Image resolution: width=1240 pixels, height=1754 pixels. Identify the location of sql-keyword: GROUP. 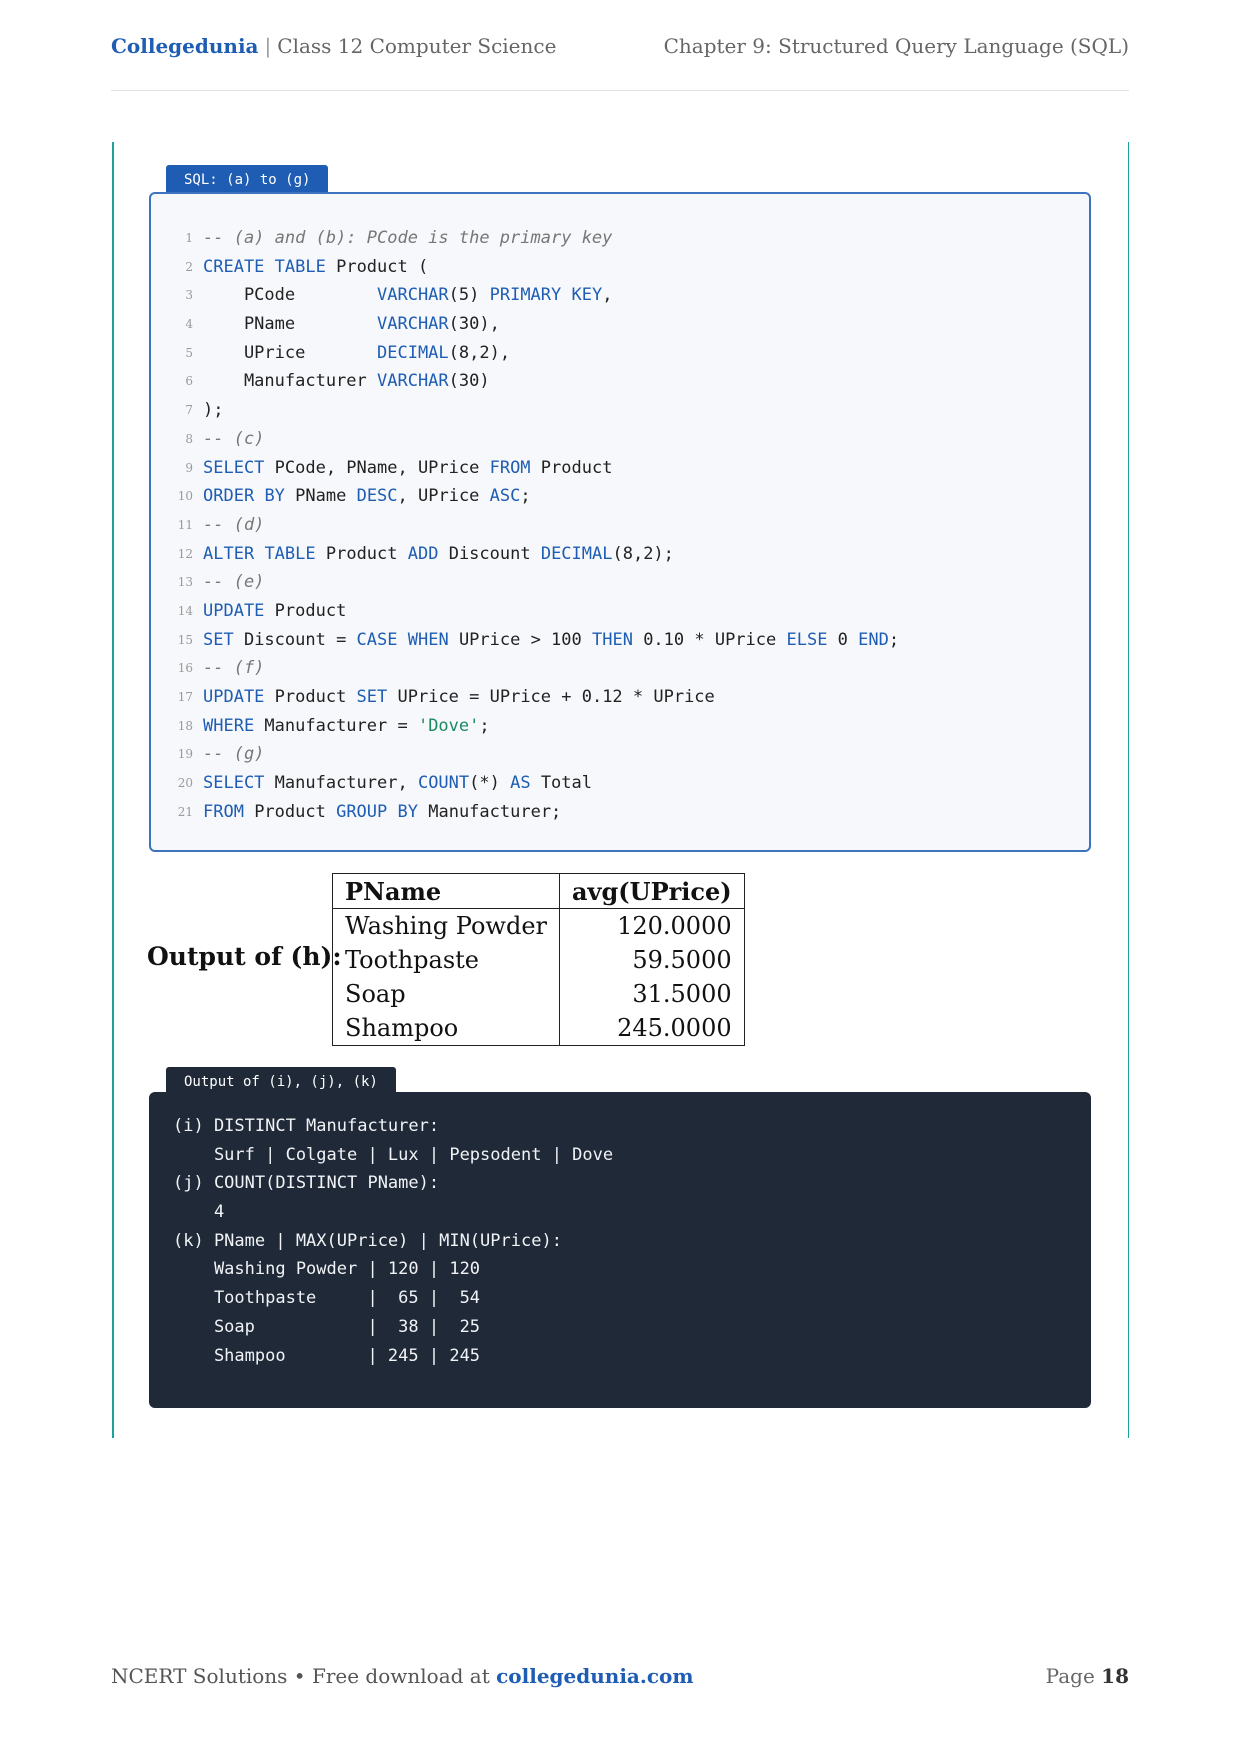
(362, 811).